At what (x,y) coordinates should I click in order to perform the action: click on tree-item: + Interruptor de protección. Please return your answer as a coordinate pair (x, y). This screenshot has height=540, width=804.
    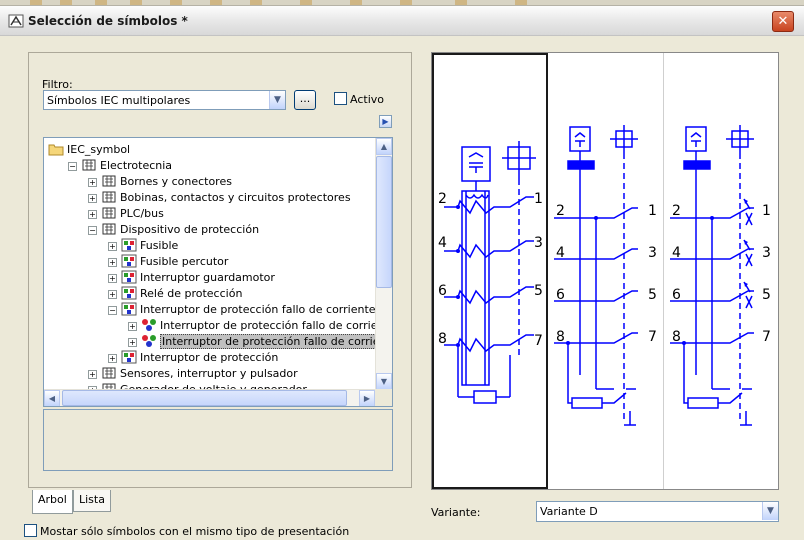
    Looking at the image, I should click on (193, 358).